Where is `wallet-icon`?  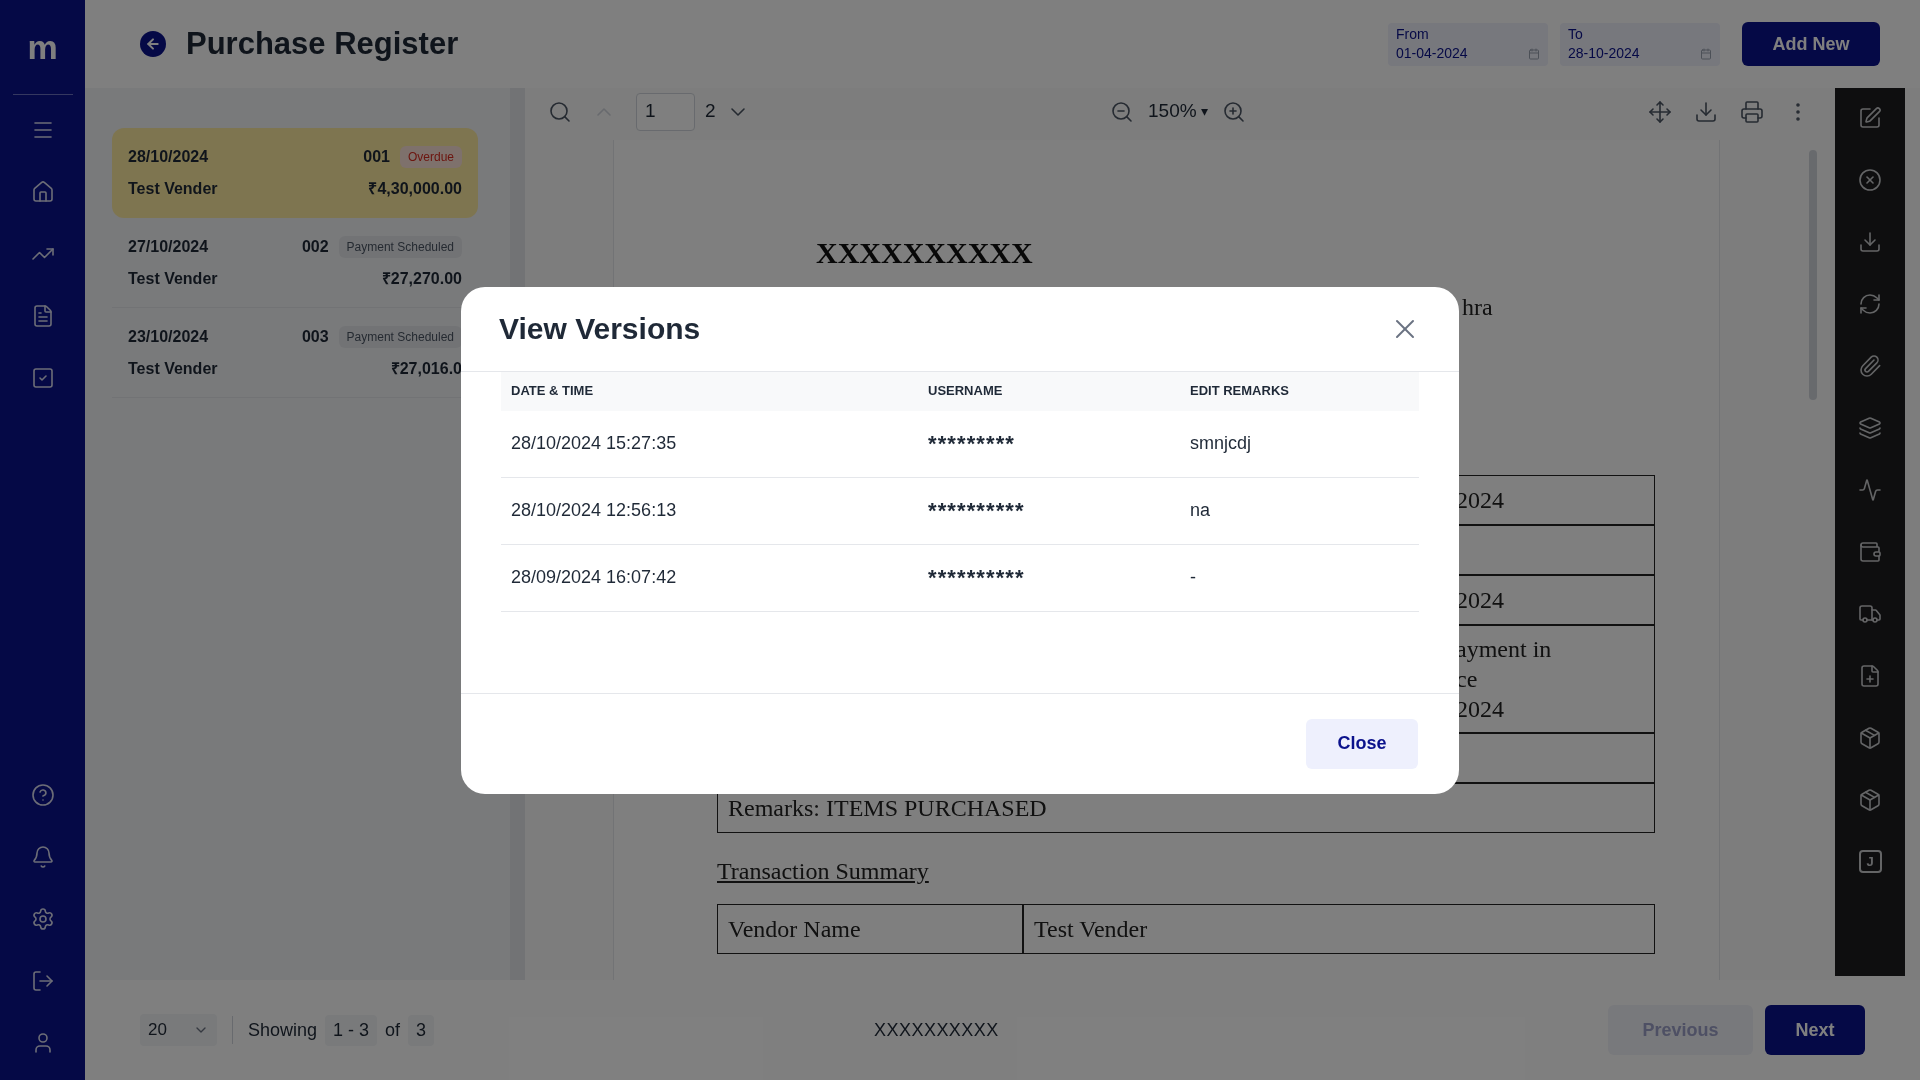 wallet-icon is located at coordinates (1870, 552).